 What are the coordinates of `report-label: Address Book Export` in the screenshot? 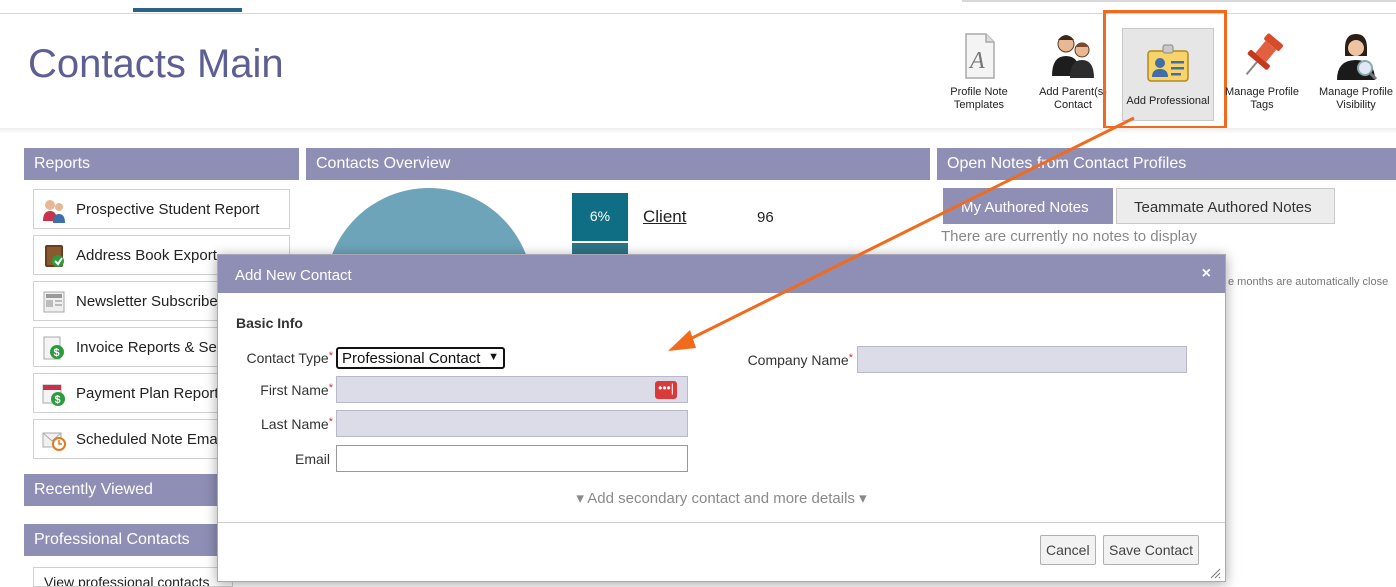 It's located at (146, 255).